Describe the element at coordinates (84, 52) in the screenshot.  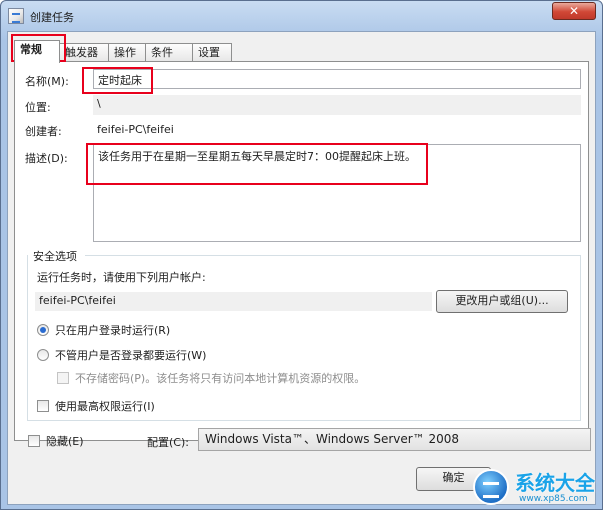
I see `tab-triggers: 触发器` at that location.